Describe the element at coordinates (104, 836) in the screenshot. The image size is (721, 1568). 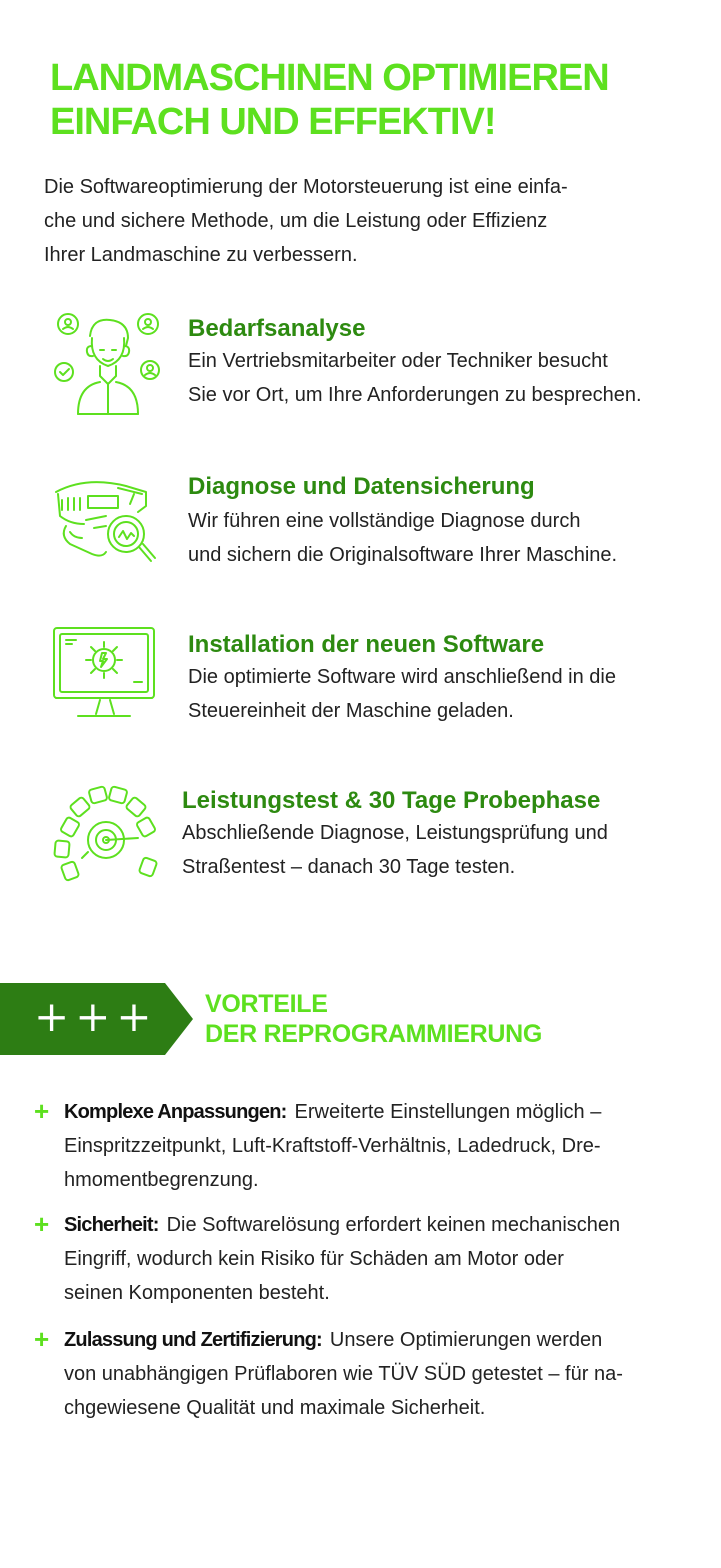
I see `gauge-icon` at that location.